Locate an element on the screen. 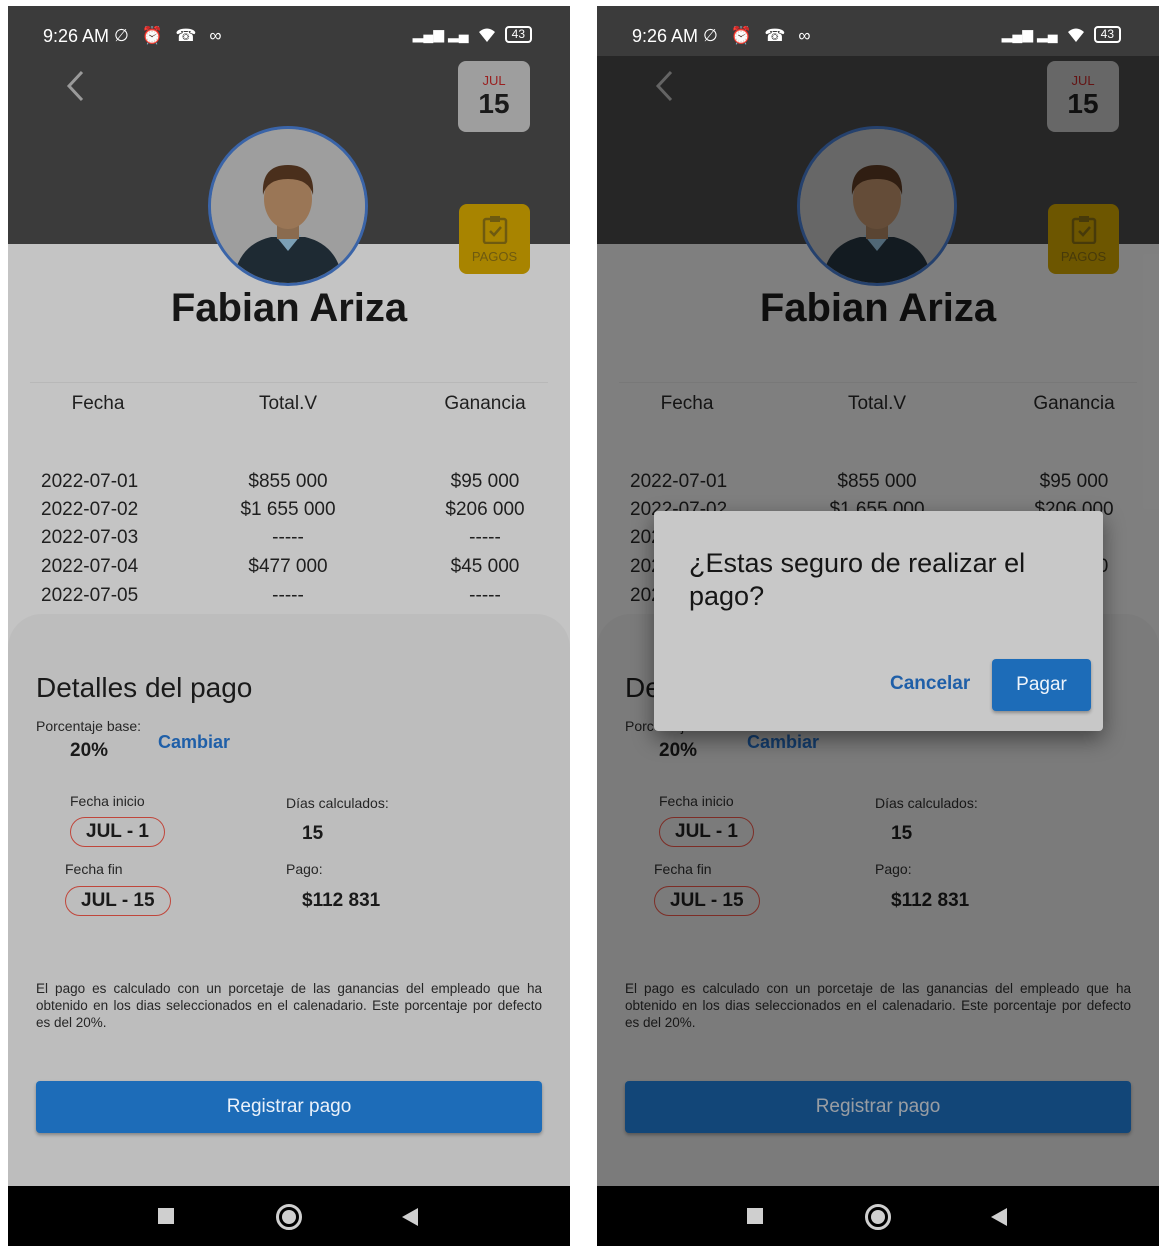 Image resolution: width=1159 pixels, height=1247 pixels. table-row: 2022-07-03 ----- ----- is located at coordinates (289, 541).